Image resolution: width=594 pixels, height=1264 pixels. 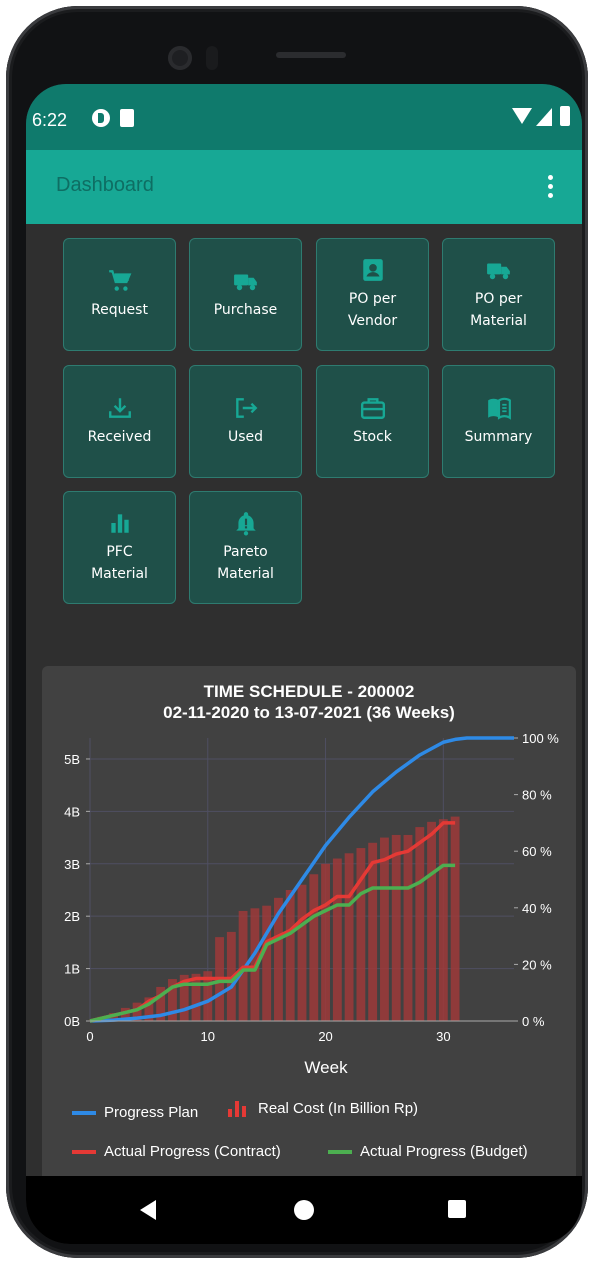 I want to click on tile-po-per-material: PO per Material, so click(x=498, y=294).